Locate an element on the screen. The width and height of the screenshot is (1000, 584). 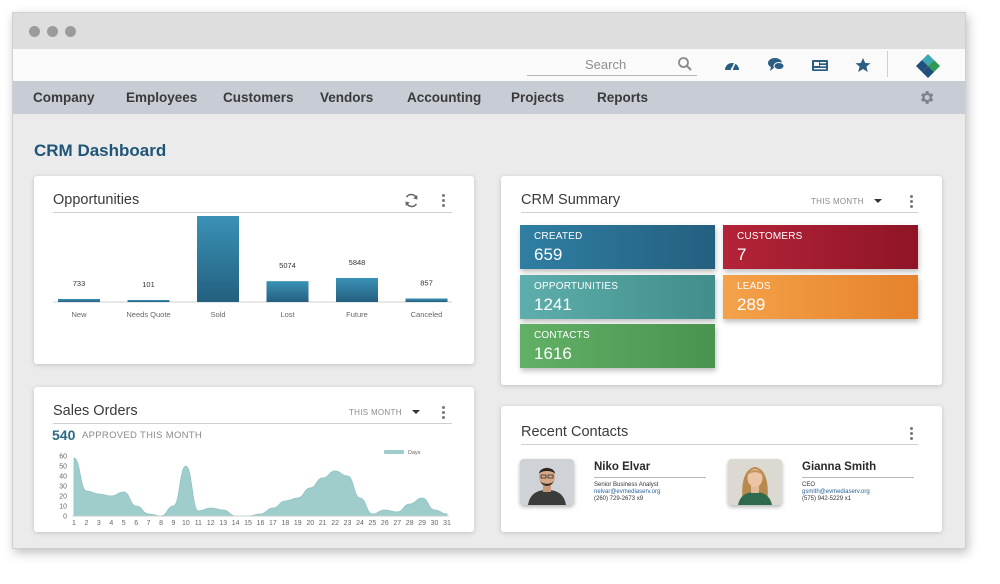
contact-phone: (260) 729-2673 x9 is located at coordinates (619, 499).